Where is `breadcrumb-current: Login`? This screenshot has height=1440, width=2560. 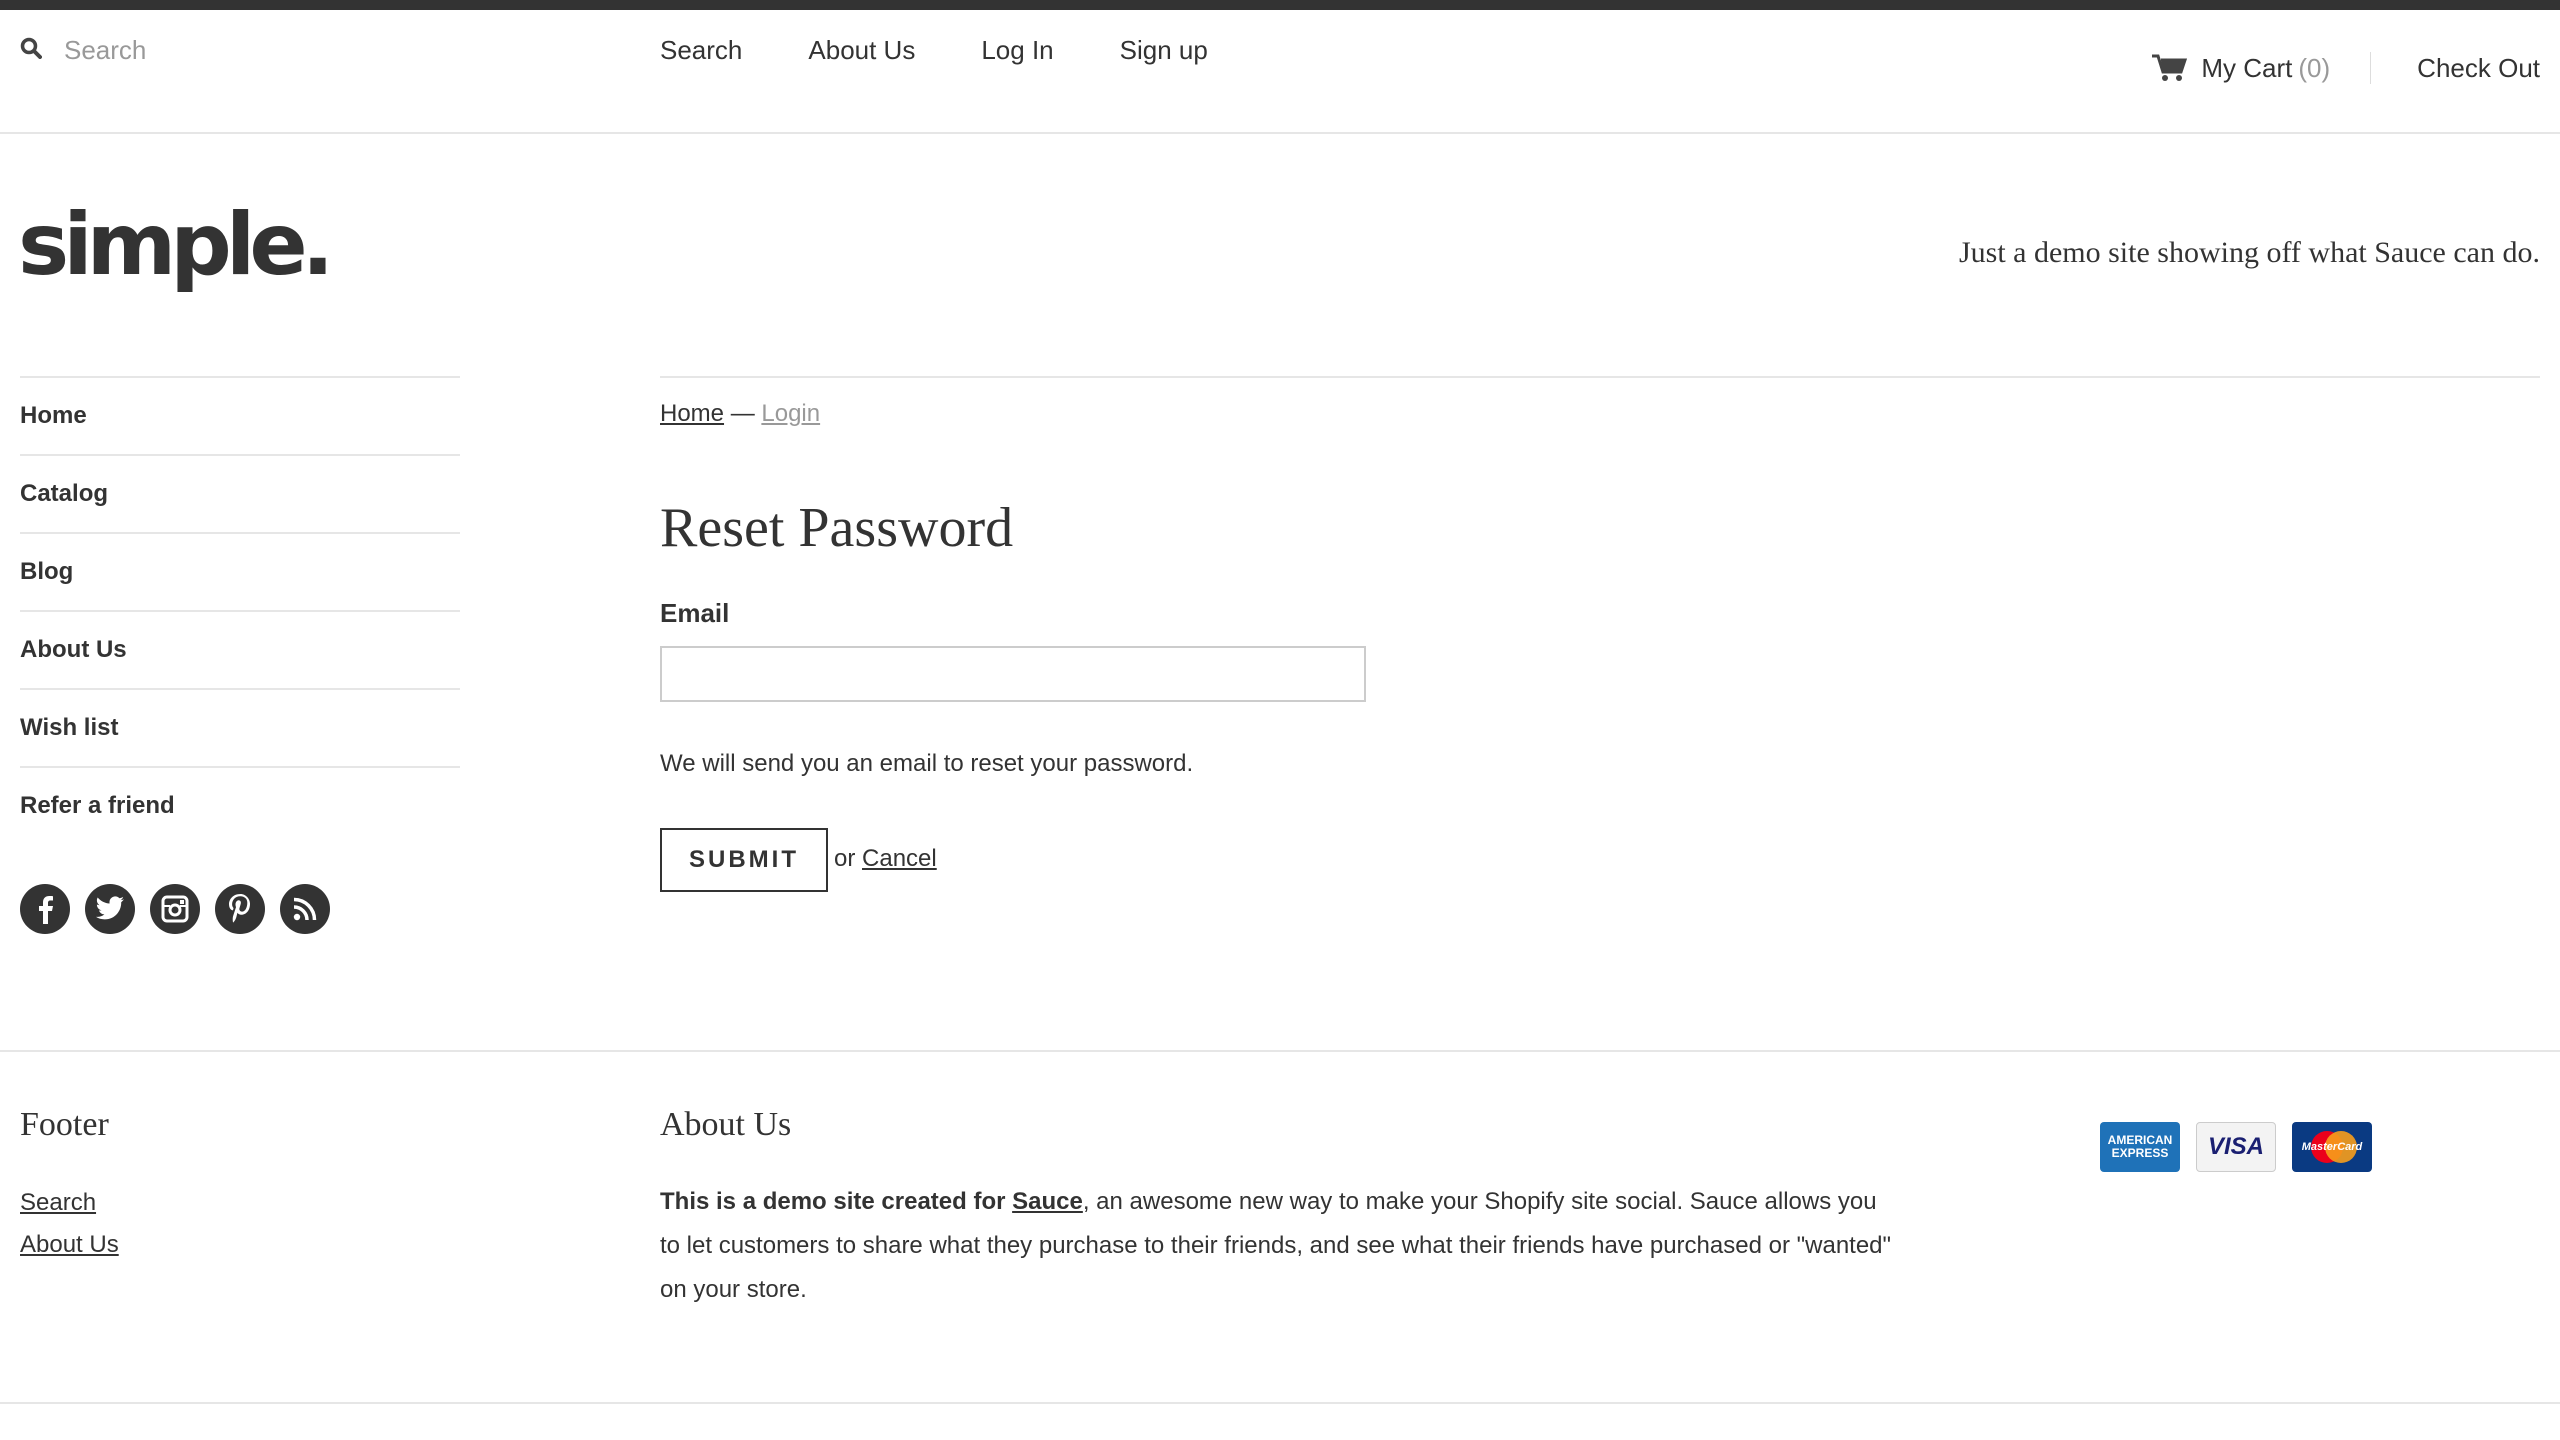 breadcrumb-current: Login is located at coordinates (790, 413).